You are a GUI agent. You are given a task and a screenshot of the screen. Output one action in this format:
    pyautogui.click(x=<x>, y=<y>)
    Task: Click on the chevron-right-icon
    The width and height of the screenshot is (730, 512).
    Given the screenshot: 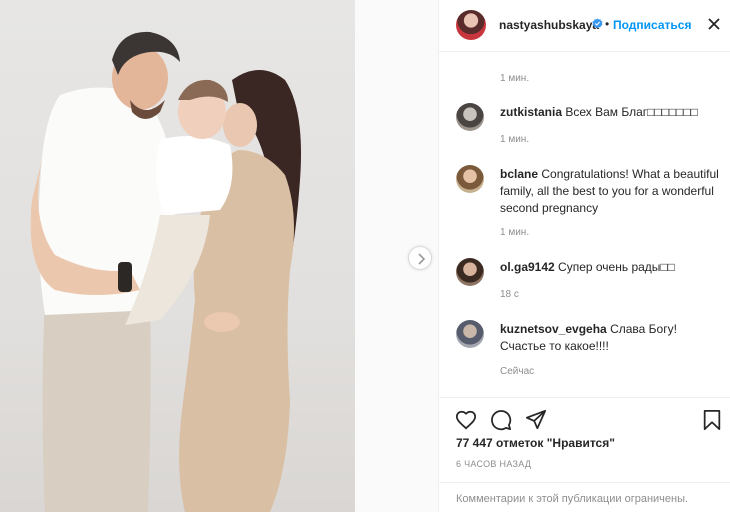 What is the action you would take?
    pyautogui.click(x=422, y=259)
    